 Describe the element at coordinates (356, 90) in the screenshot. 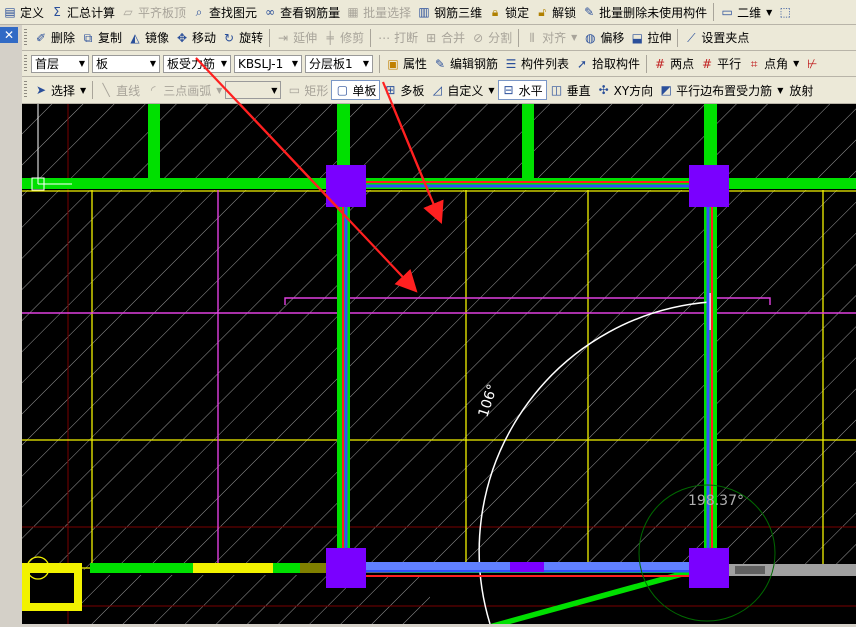

I see `single-slab-button: ▢ 单板` at that location.